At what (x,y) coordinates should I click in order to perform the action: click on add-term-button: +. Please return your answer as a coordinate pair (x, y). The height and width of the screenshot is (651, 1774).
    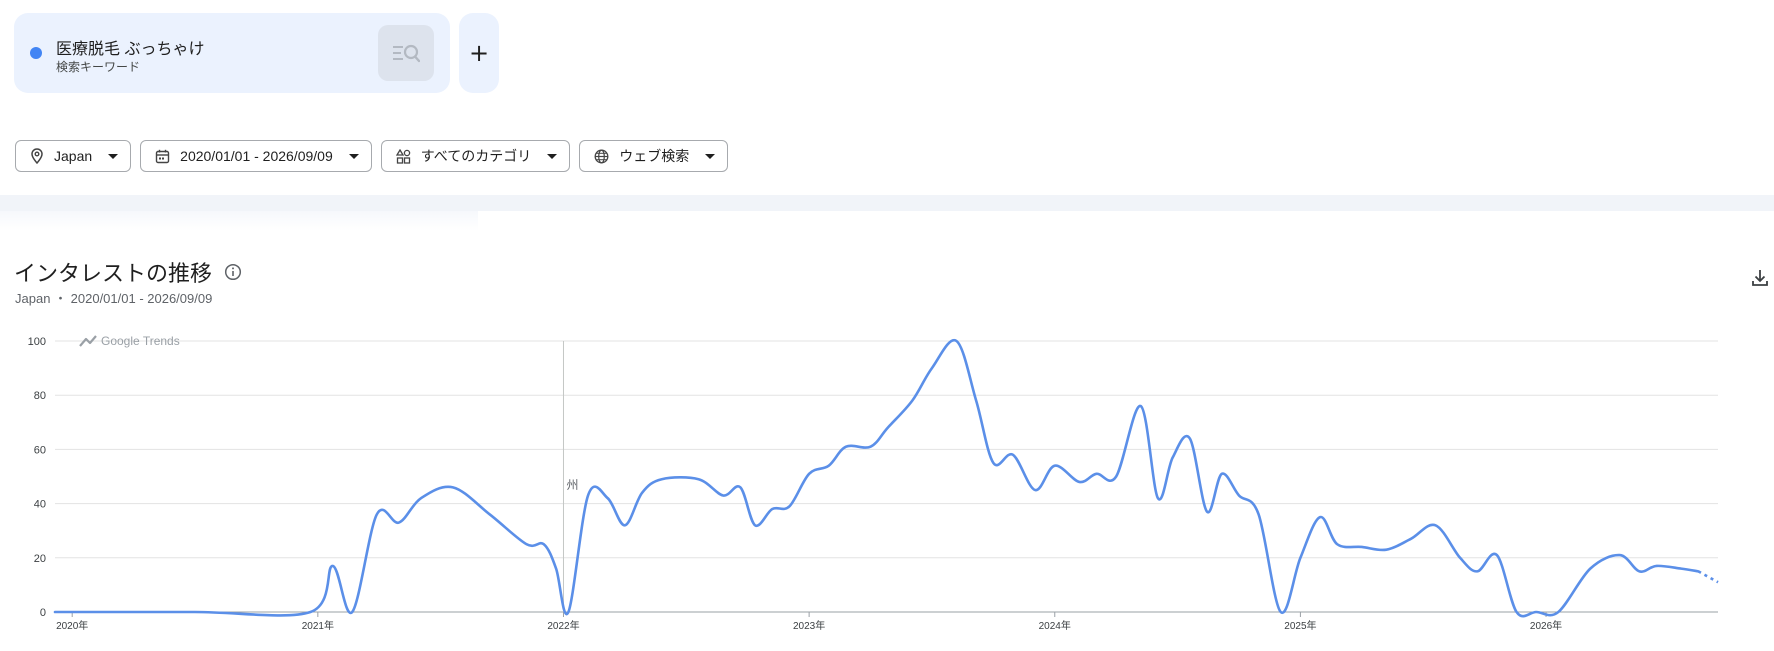
    Looking at the image, I should click on (479, 53).